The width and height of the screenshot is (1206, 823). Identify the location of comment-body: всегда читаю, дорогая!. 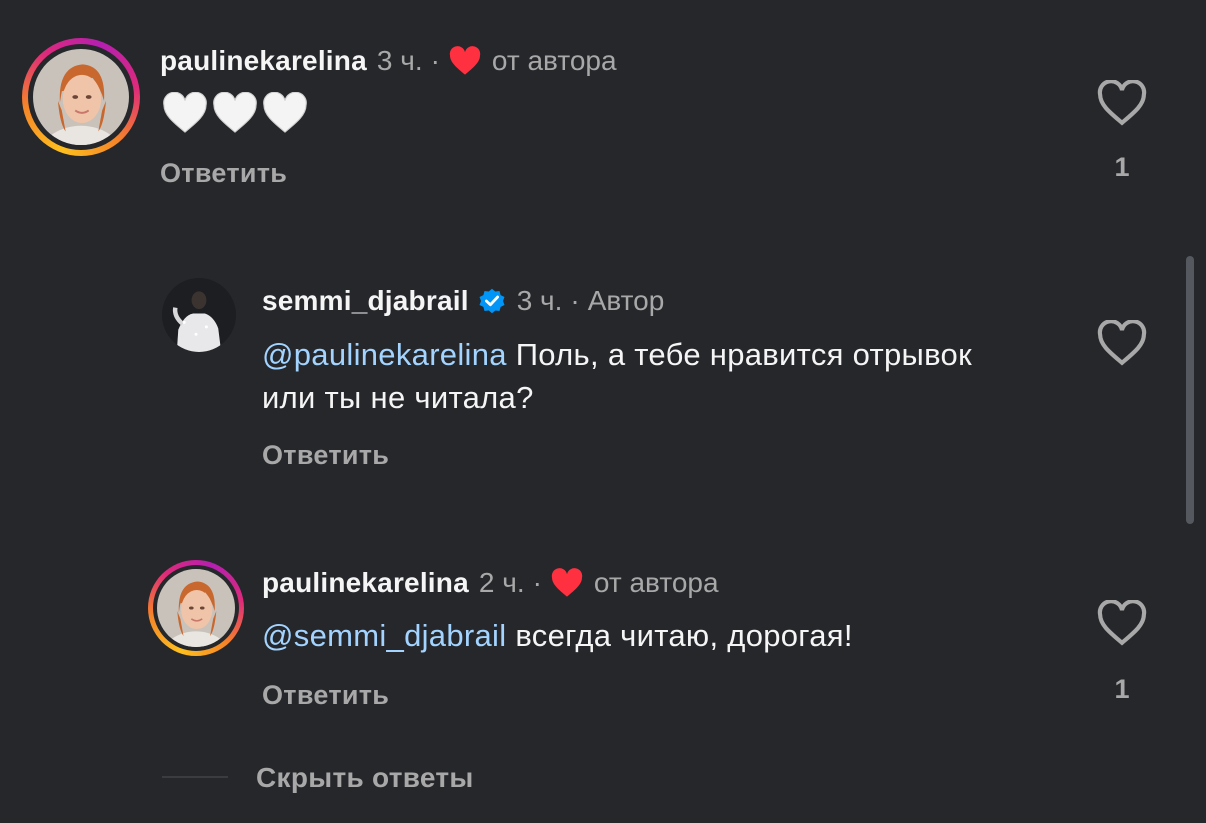
(679, 635).